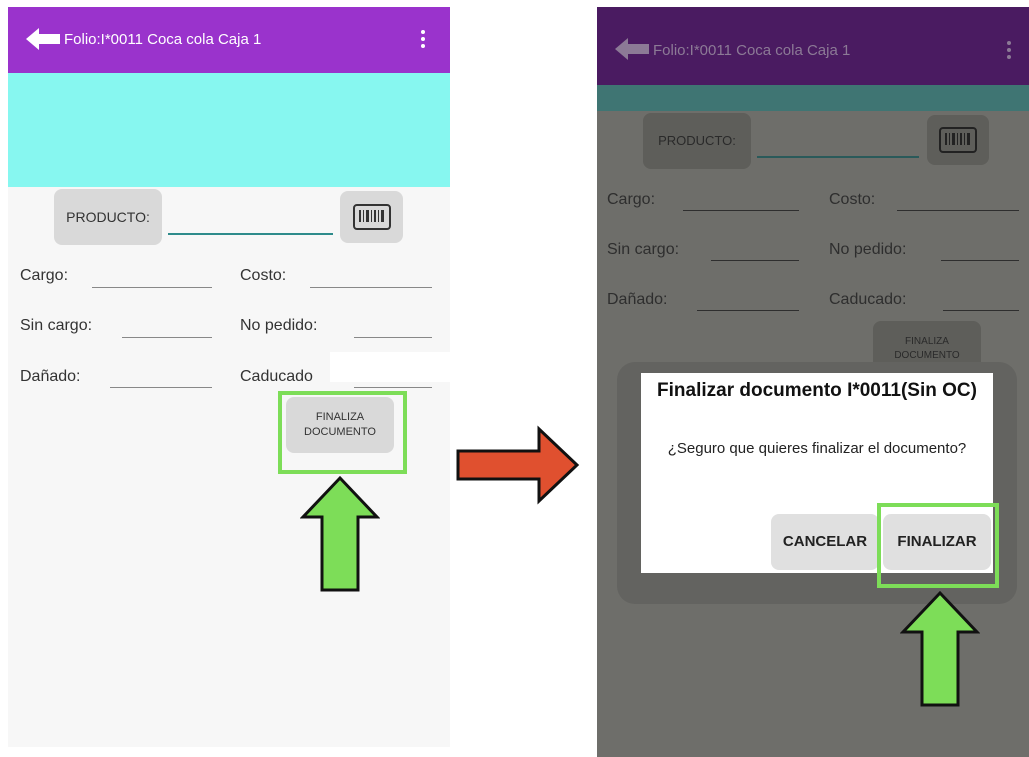  I want to click on app-header: Folio:I*0011 Coca cola Caja 1, so click(229, 40).